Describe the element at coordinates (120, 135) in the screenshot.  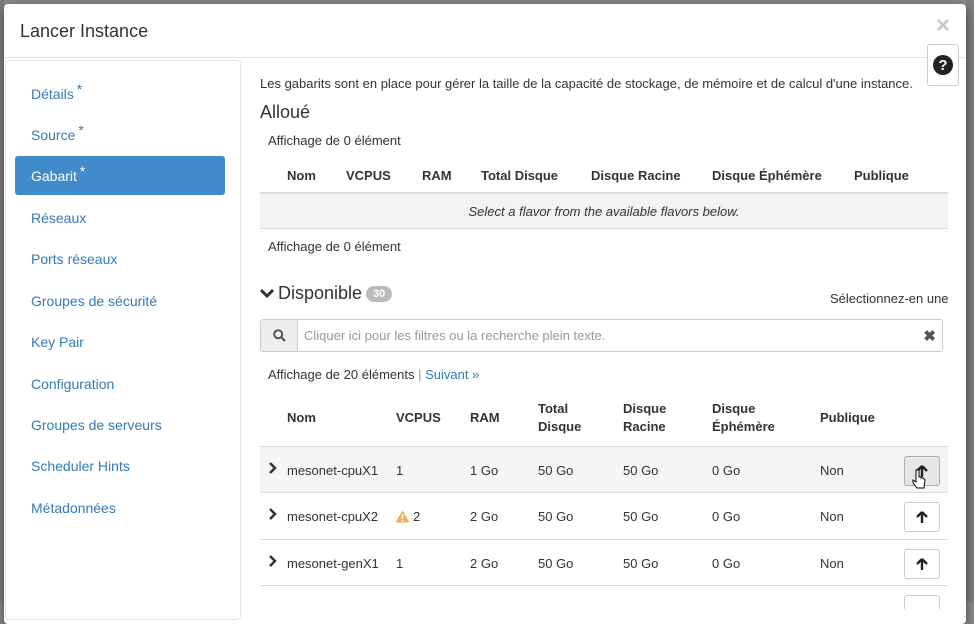
I see `sidebar-item-source: Source *` at that location.